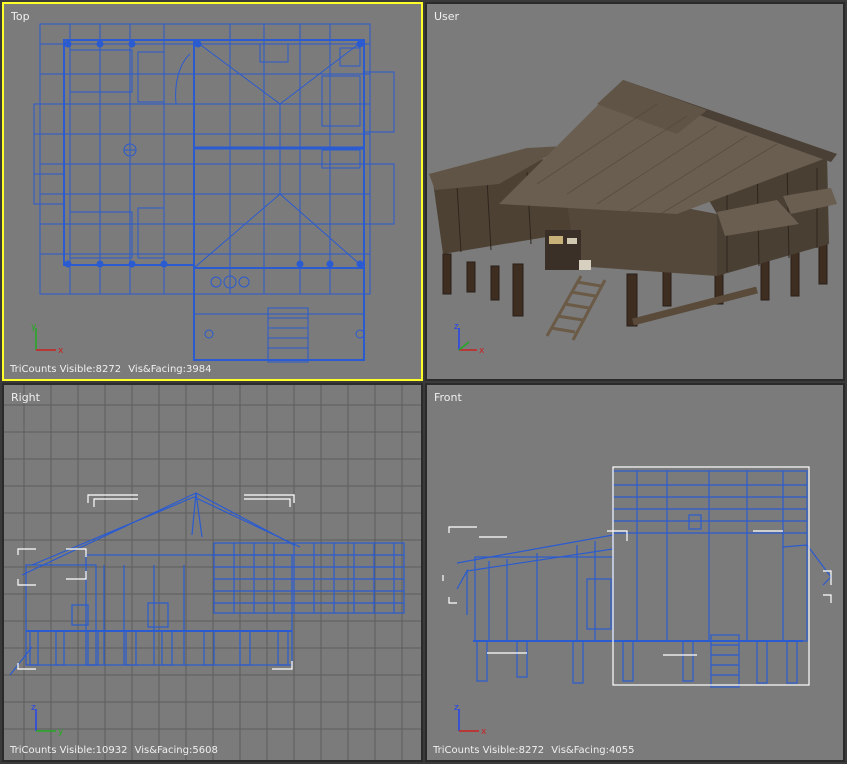 This screenshot has width=847, height=764. I want to click on tricount-facing: Vis&Facing:3984, so click(170, 369).